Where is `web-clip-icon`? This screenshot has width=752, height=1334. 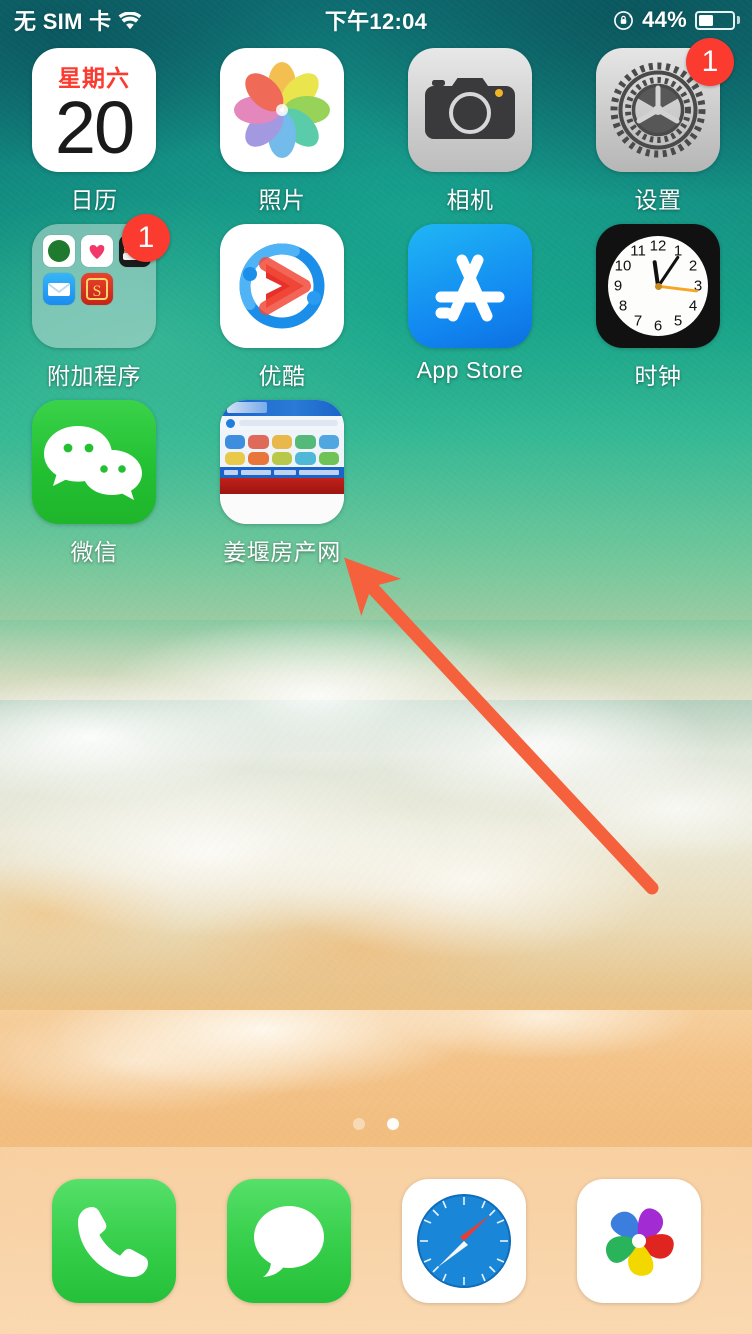 web-clip-icon is located at coordinates (282, 462).